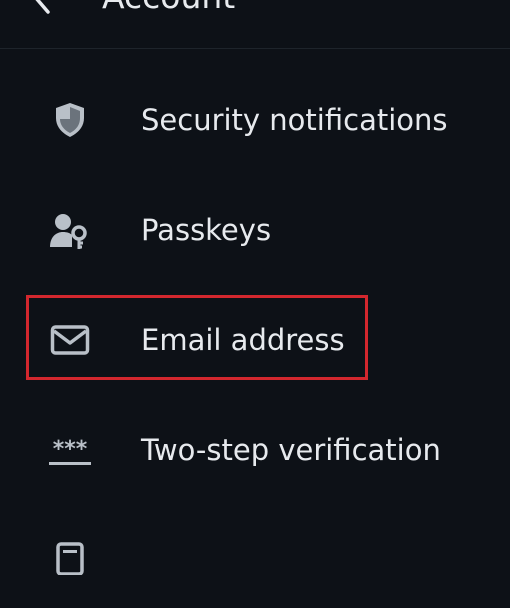  I want to click on shield-icon, so click(70, 120).